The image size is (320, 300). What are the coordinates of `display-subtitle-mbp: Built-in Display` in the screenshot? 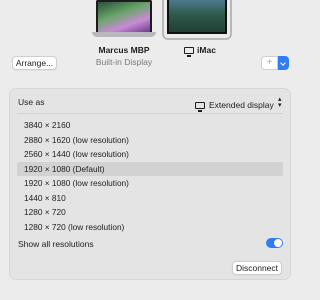 It's located at (124, 62).